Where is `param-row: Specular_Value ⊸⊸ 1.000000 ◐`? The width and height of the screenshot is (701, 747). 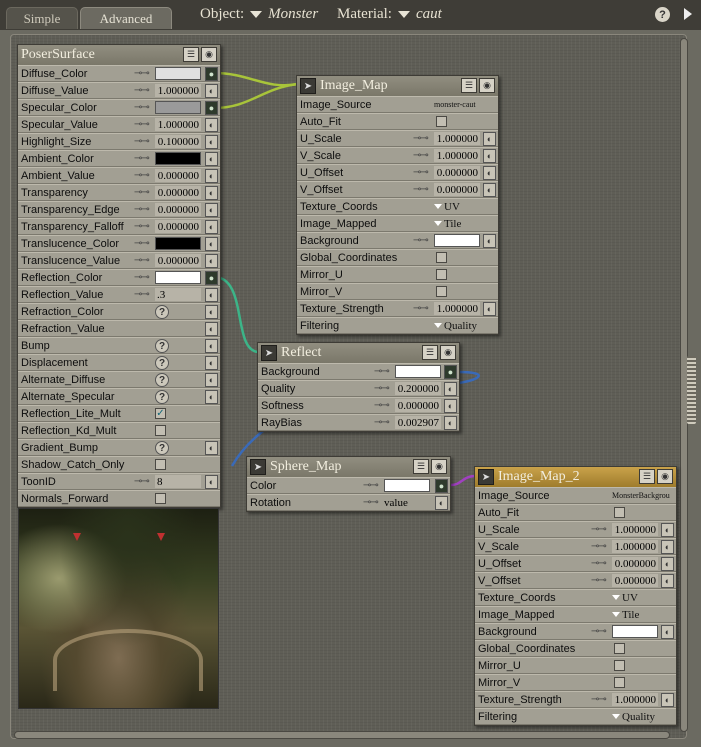
param-row: Specular_Value ⊸⊸ 1.000000 ◐ is located at coordinates (119, 124).